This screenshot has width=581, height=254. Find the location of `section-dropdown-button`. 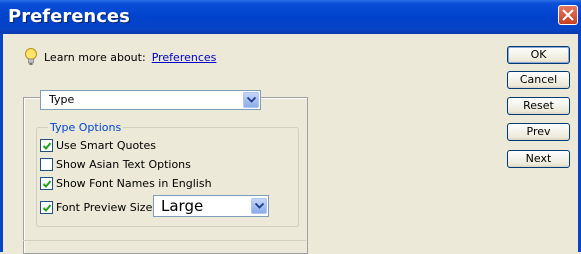

section-dropdown-button is located at coordinates (251, 100).